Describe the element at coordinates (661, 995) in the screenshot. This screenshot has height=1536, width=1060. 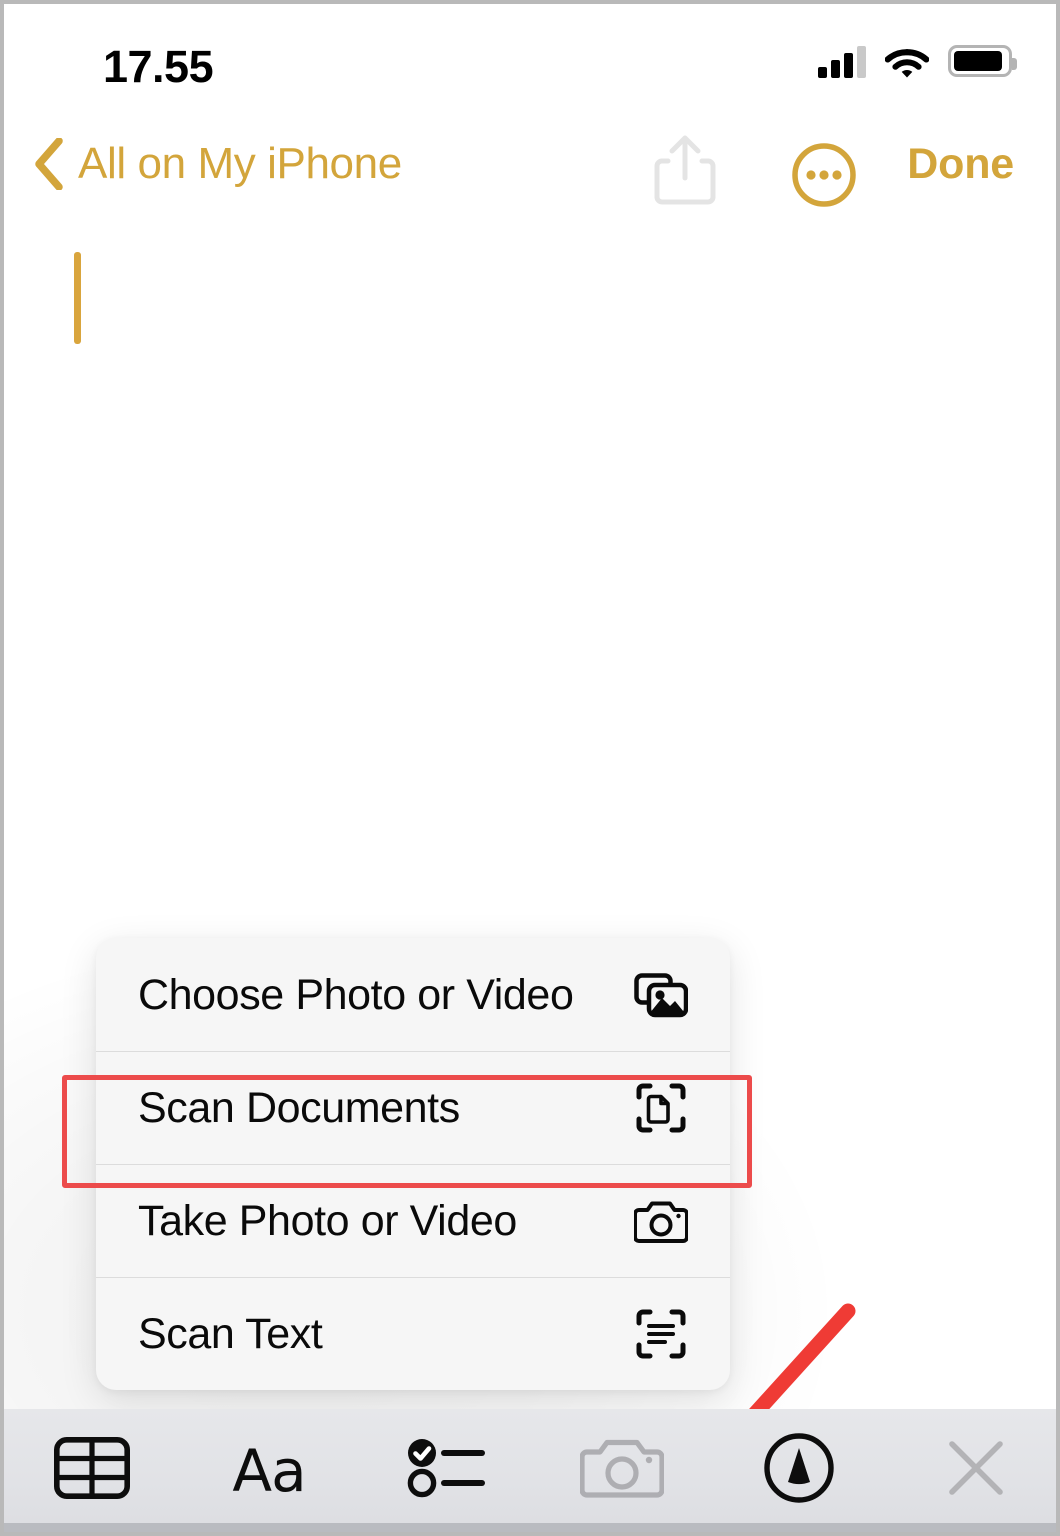
I see `photo-stack-icon` at that location.